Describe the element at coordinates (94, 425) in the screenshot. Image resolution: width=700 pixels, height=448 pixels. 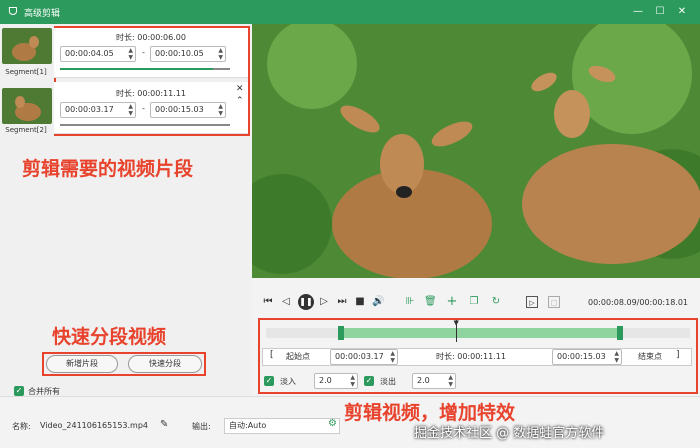
I see `output-filename: Video_241106165153.mp4` at that location.